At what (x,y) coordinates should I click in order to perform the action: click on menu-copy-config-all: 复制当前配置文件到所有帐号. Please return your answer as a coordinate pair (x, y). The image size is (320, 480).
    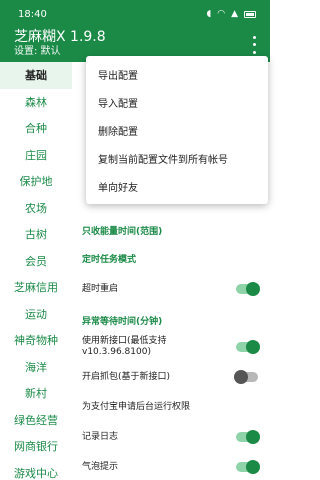
    Looking at the image, I should click on (177, 158).